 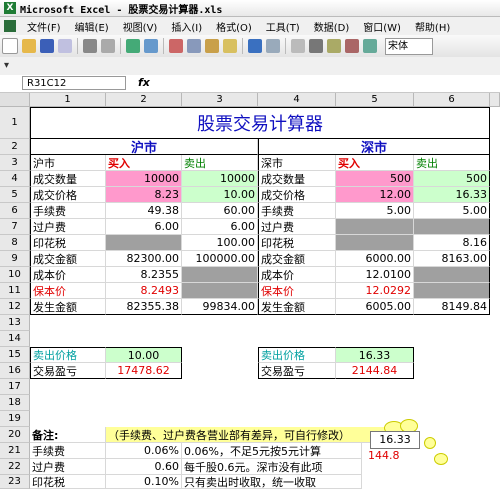 I want to click on row-header-3: 3, so click(x=15, y=163).